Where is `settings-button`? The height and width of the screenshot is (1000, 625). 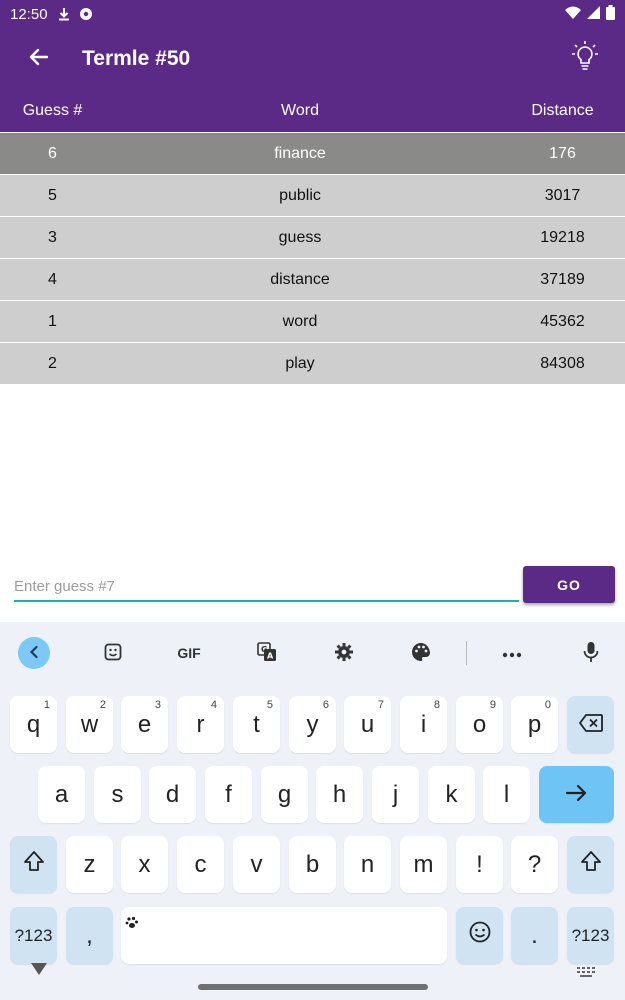
settings-button is located at coordinates (344, 653).